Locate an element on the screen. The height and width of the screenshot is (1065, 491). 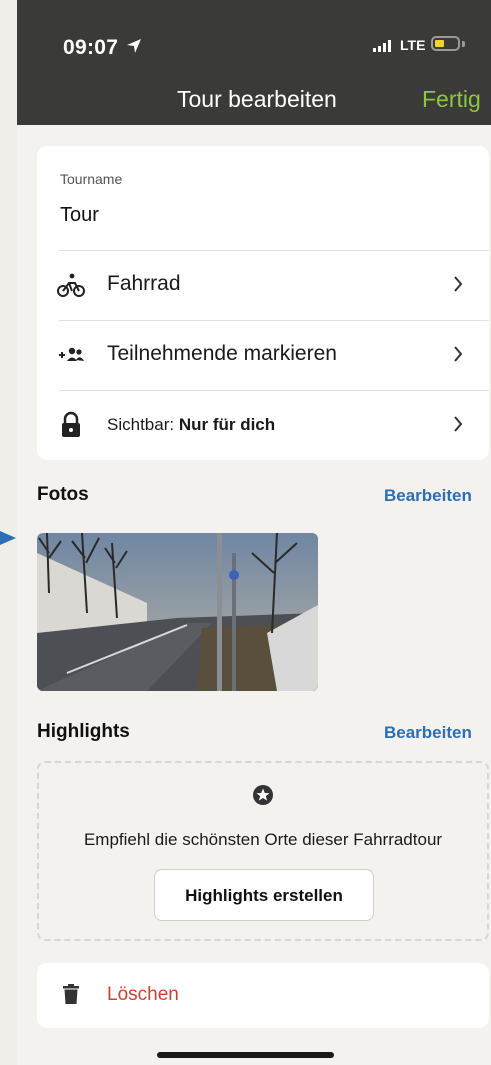
delete-button: Löschen is located at coordinates (263, 995).